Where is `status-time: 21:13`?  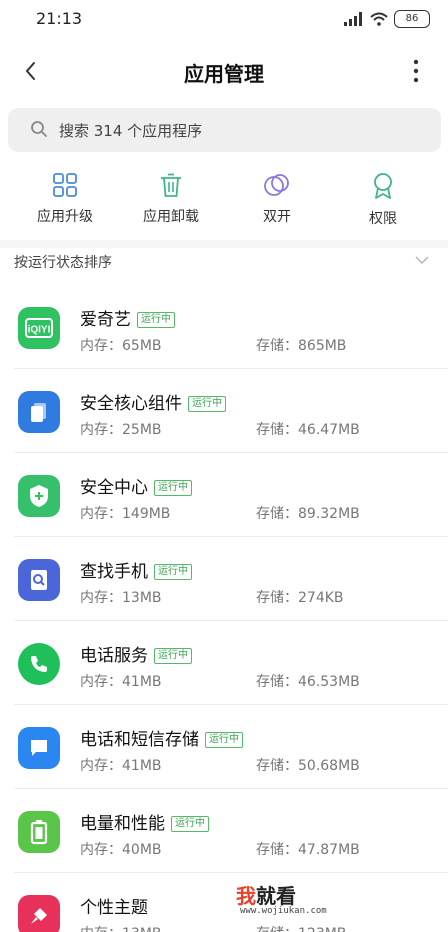
status-time: 21:13 is located at coordinates (59, 18).